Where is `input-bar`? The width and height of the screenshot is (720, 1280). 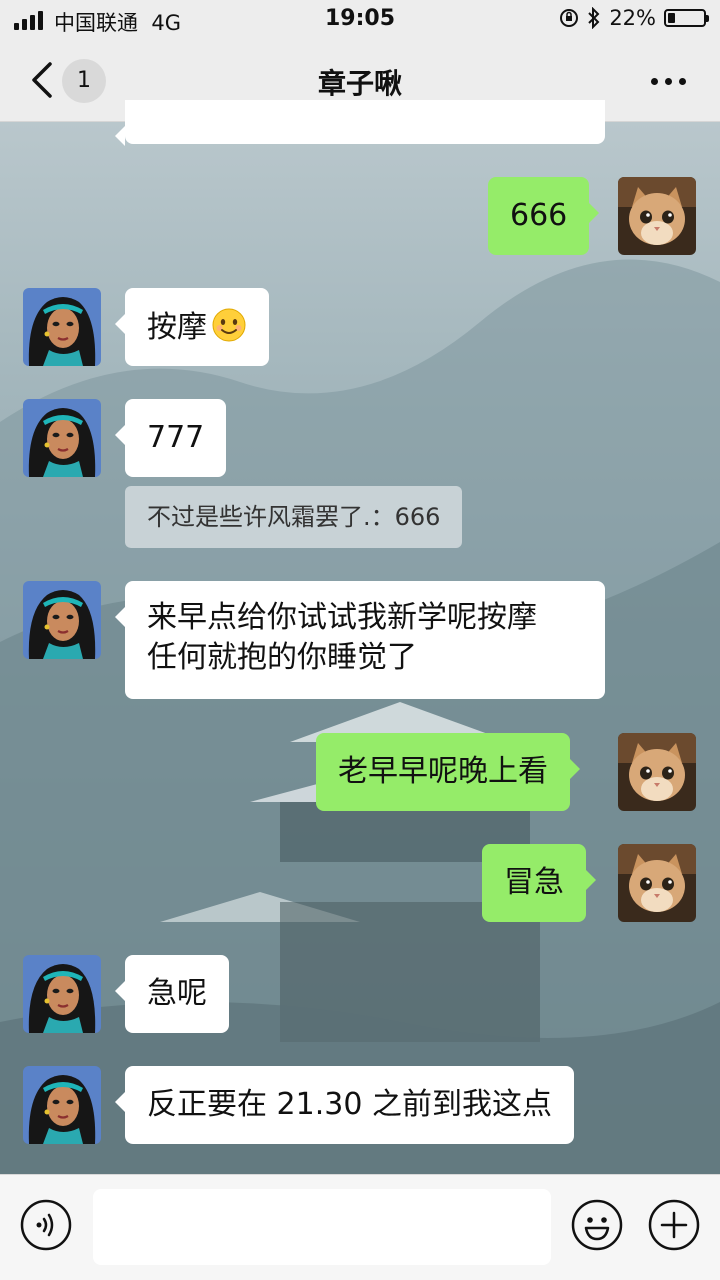 input-bar is located at coordinates (360, 1227).